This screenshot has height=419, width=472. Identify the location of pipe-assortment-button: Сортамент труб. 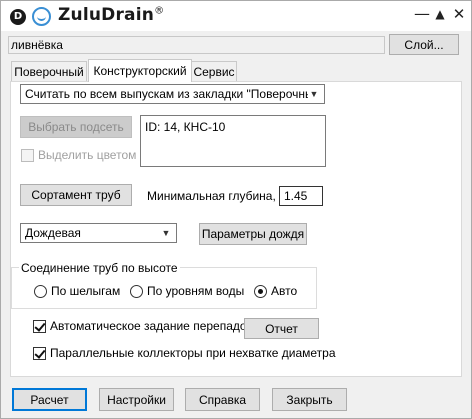
(76, 195).